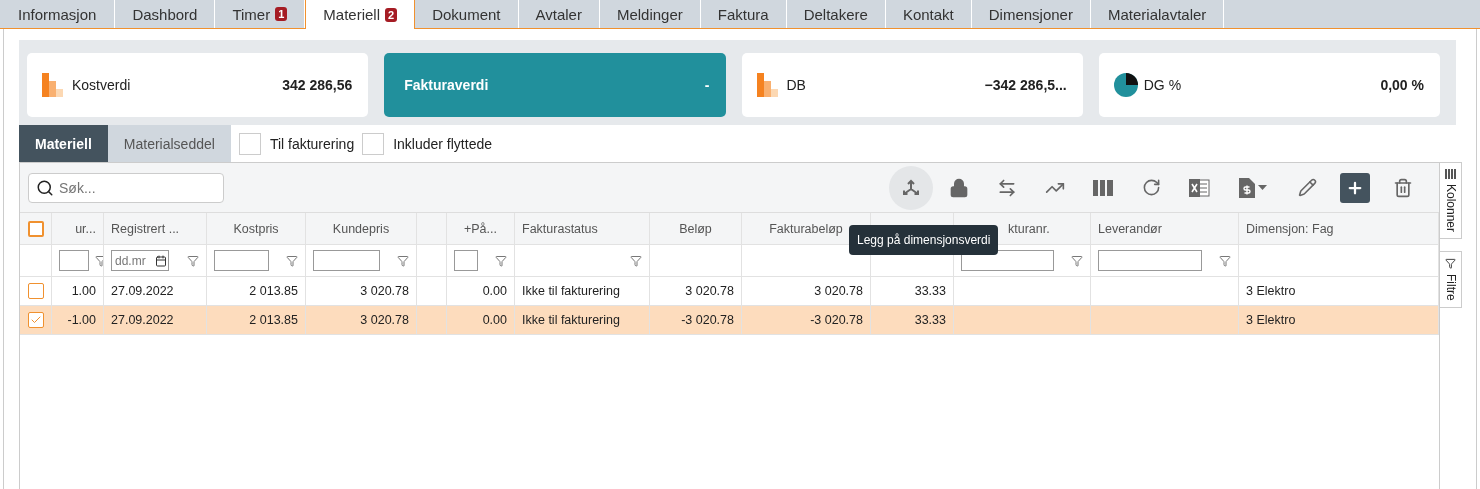 The image size is (1480, 489). Describe the element at coordinates (63, 143) in the screenshot. I see `sub-tab: Materiell` at that location.